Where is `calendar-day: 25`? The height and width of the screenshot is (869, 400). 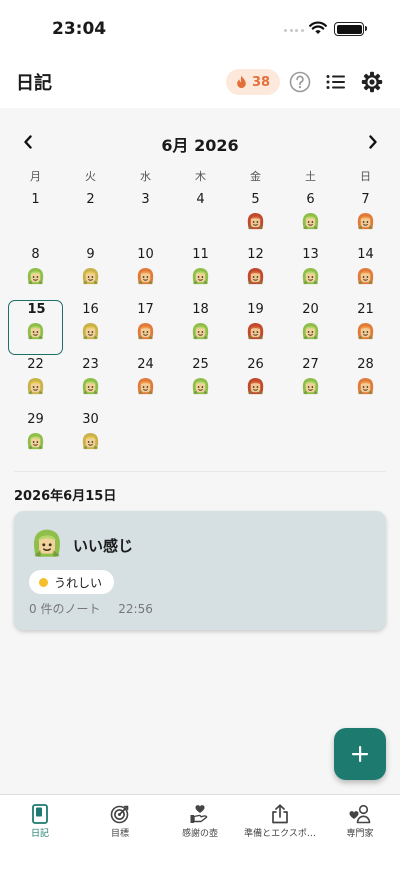 calendar-day: 25 is located at coordinates (200, 382).